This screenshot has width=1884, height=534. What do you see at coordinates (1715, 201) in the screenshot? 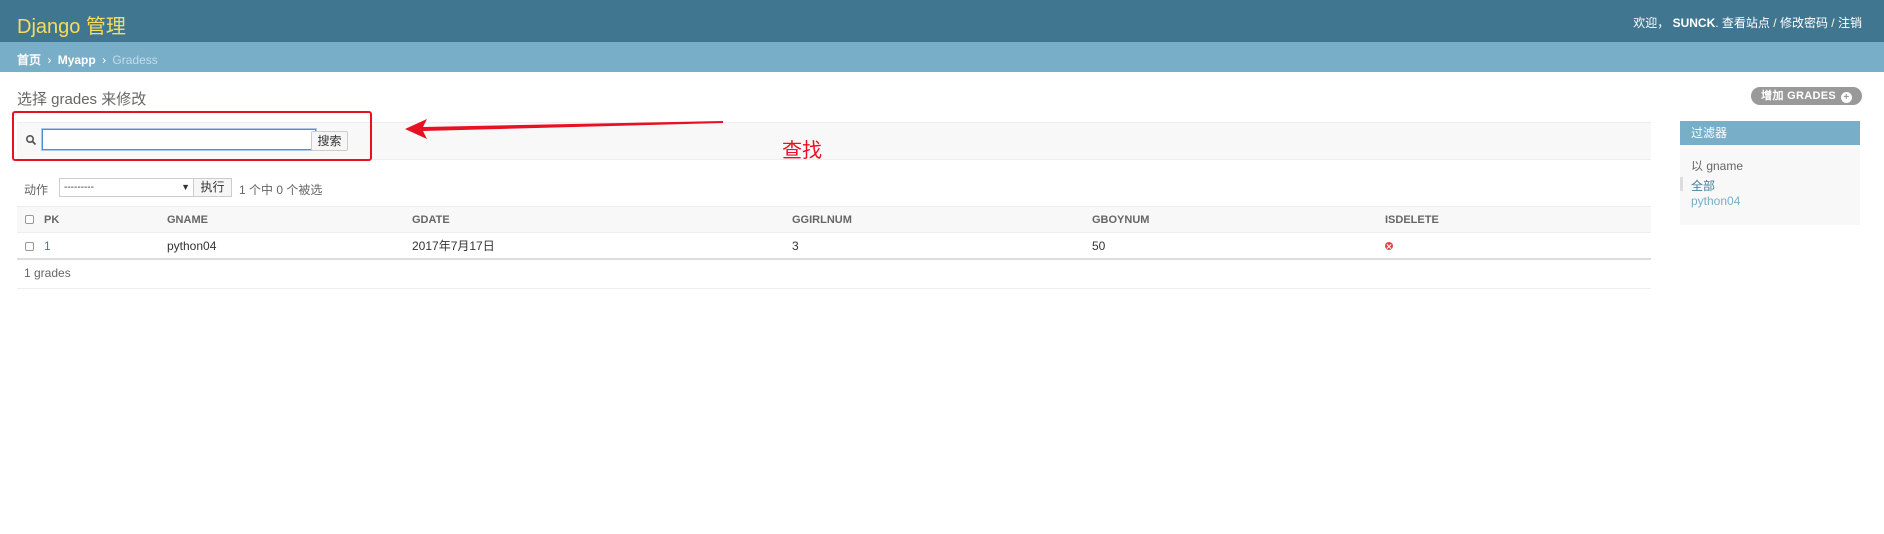
I see `filter-option-python04: python04` at bounding box center [1715, 201].